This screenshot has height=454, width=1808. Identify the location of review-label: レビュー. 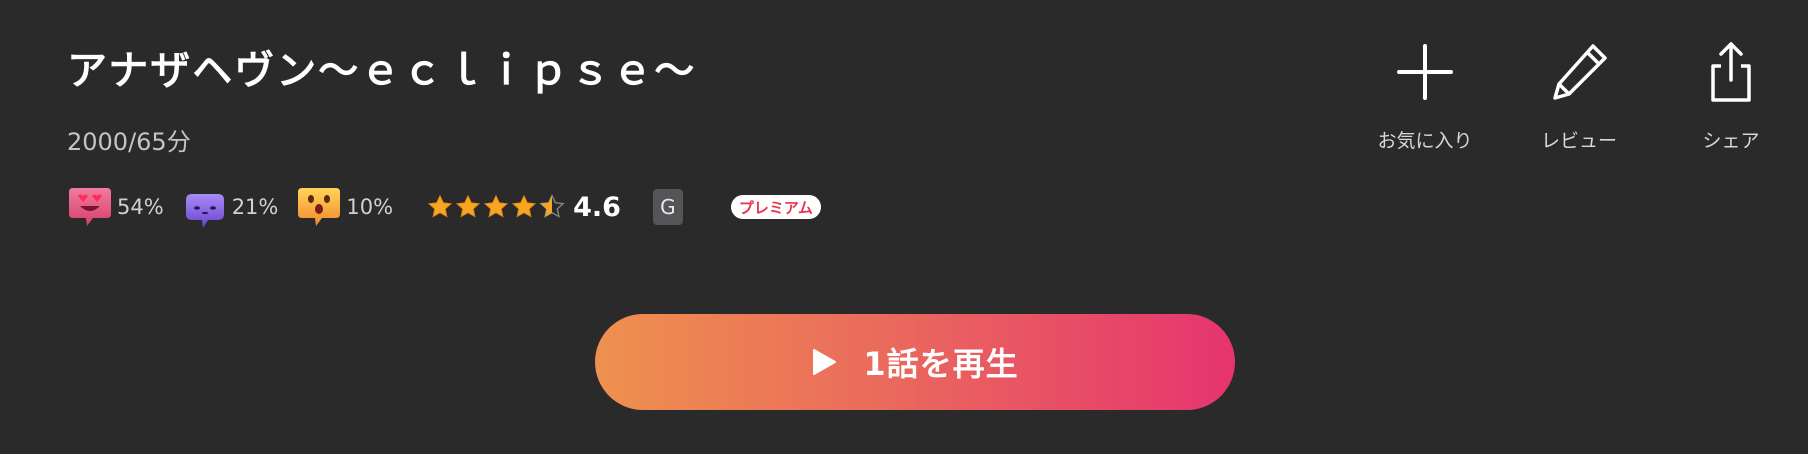
(1578, 141).